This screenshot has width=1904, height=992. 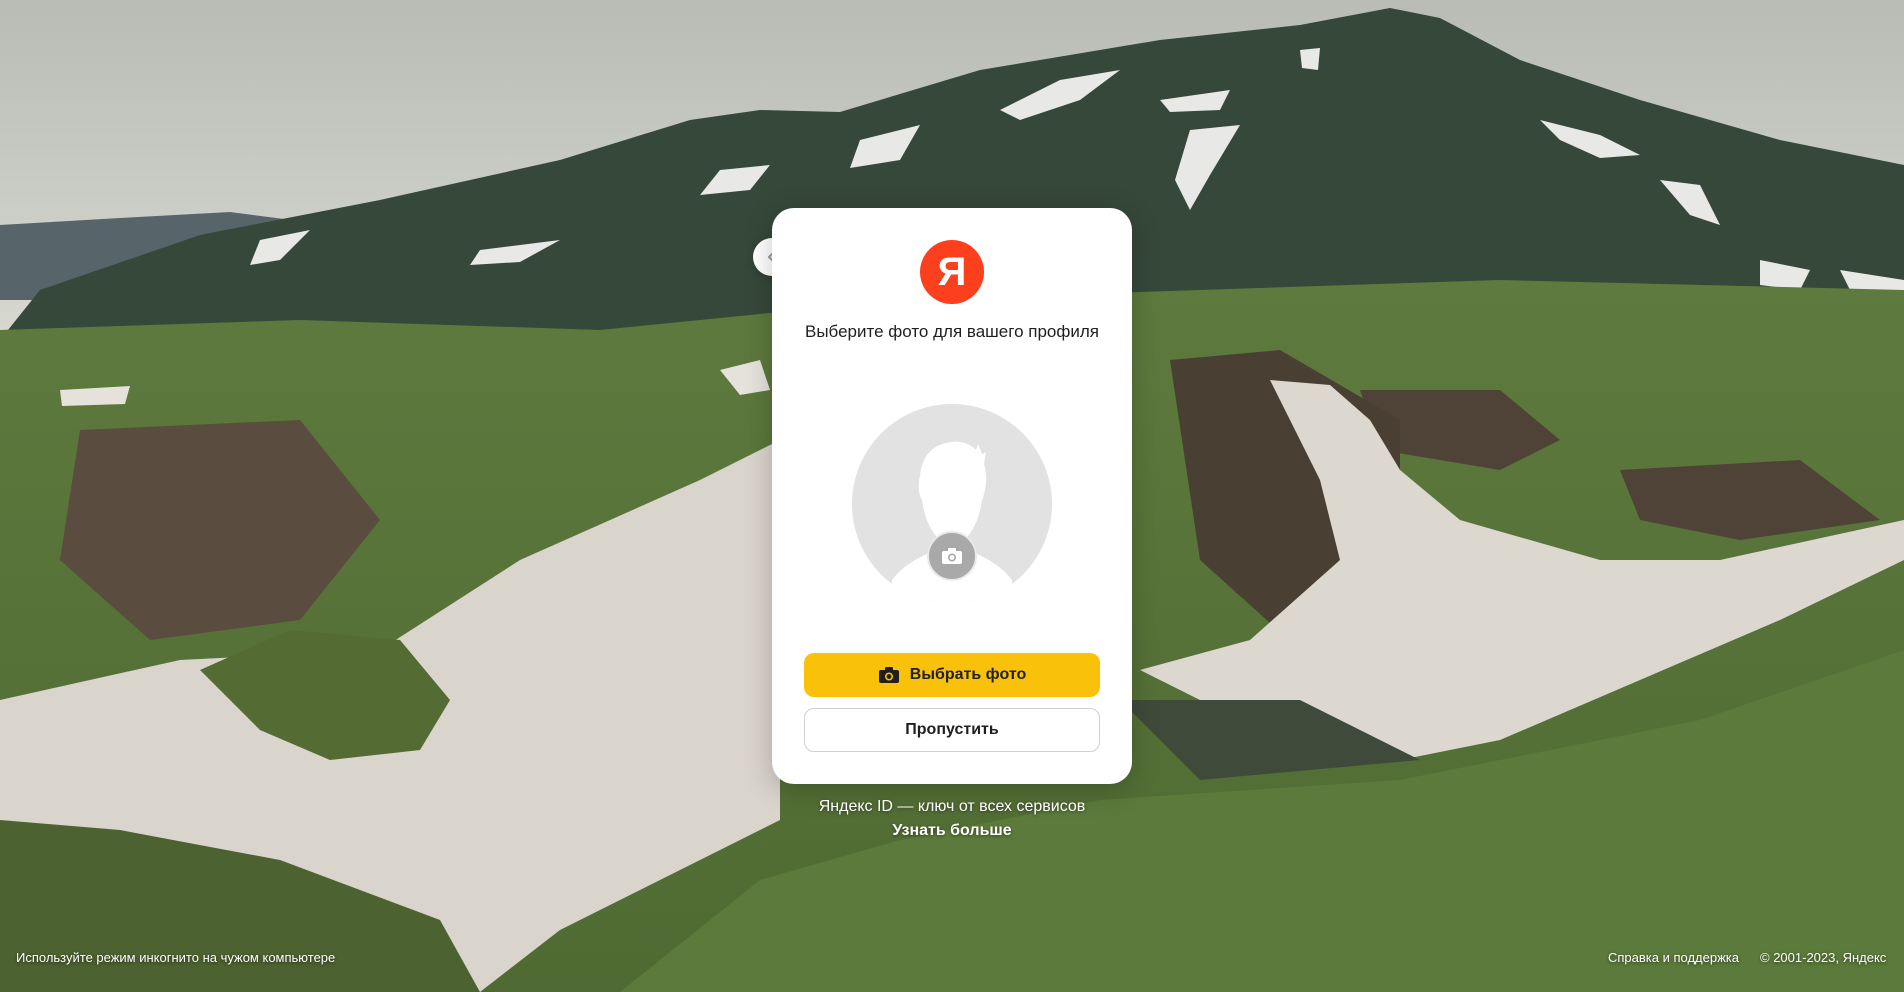 I want to click on yandex-logo: Я, so click(x=952, y=272).